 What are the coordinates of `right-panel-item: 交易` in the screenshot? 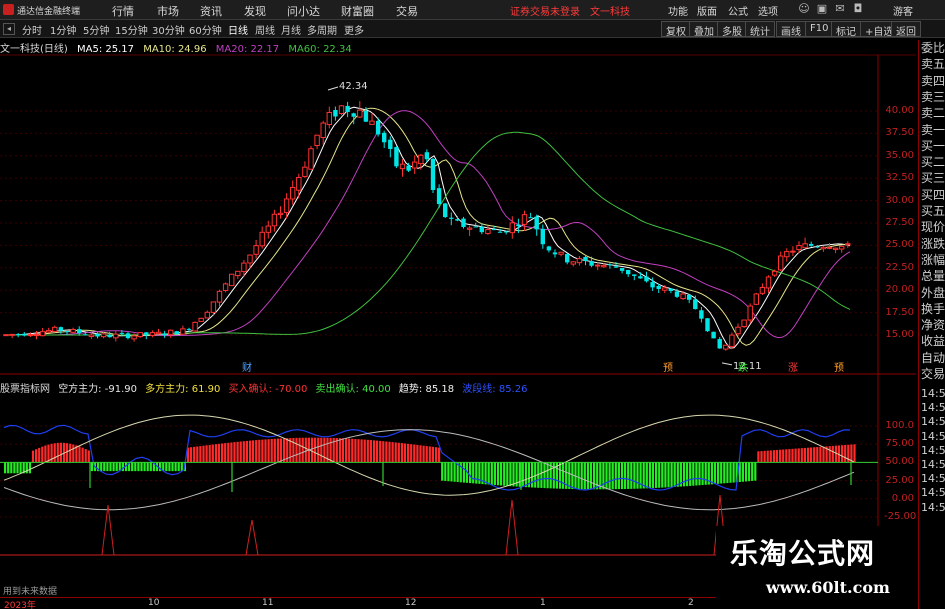 It's located at (933, 374).